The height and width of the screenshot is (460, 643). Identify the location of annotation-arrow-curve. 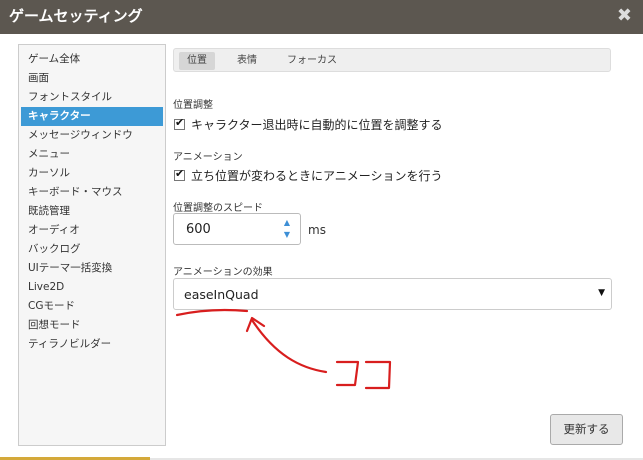
(289, 346).